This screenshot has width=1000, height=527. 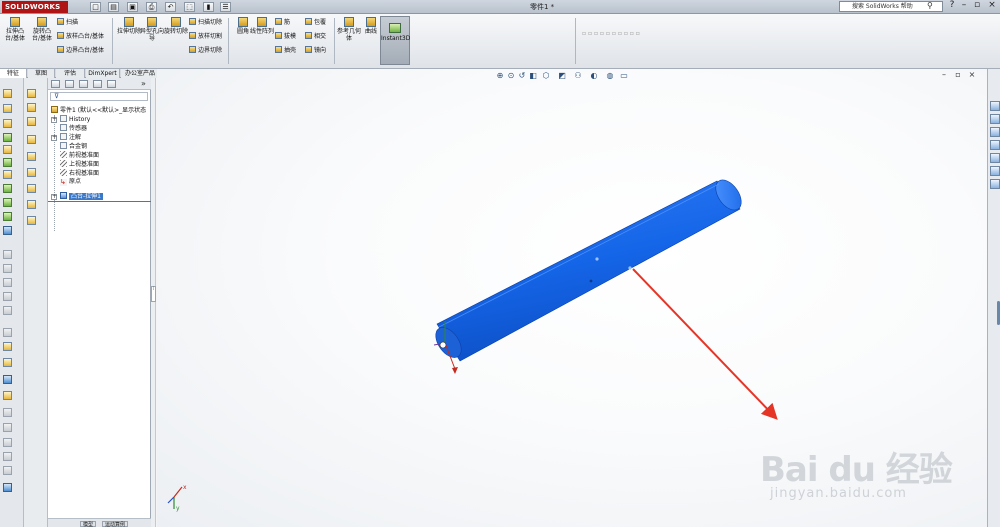 I want to click on restore-icon: ▫, so click(x=977, y=6).